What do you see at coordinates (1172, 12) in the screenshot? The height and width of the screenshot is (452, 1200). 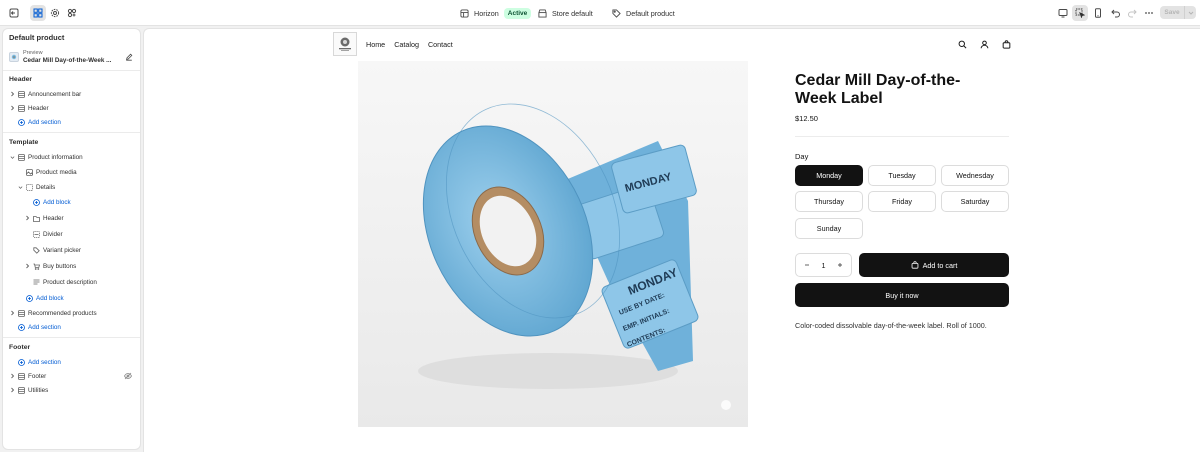 I see `save-button: Save` at bounding box center [1172, 12].